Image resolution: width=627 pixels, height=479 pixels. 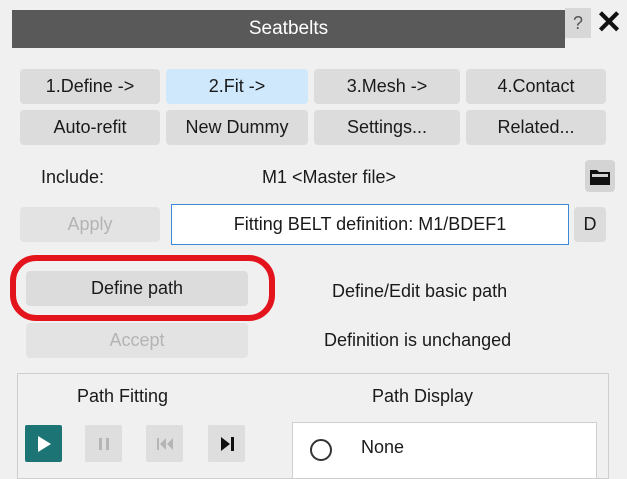 I want to click on radio-none-label: None, so click(x=383, y=447).